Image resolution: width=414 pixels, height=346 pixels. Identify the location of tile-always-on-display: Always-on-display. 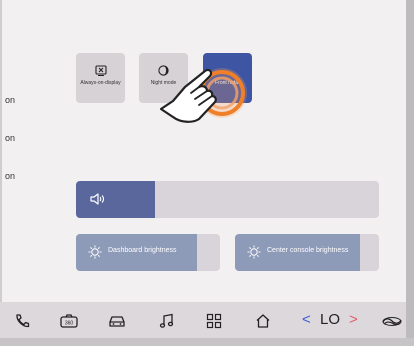
(100, 78).